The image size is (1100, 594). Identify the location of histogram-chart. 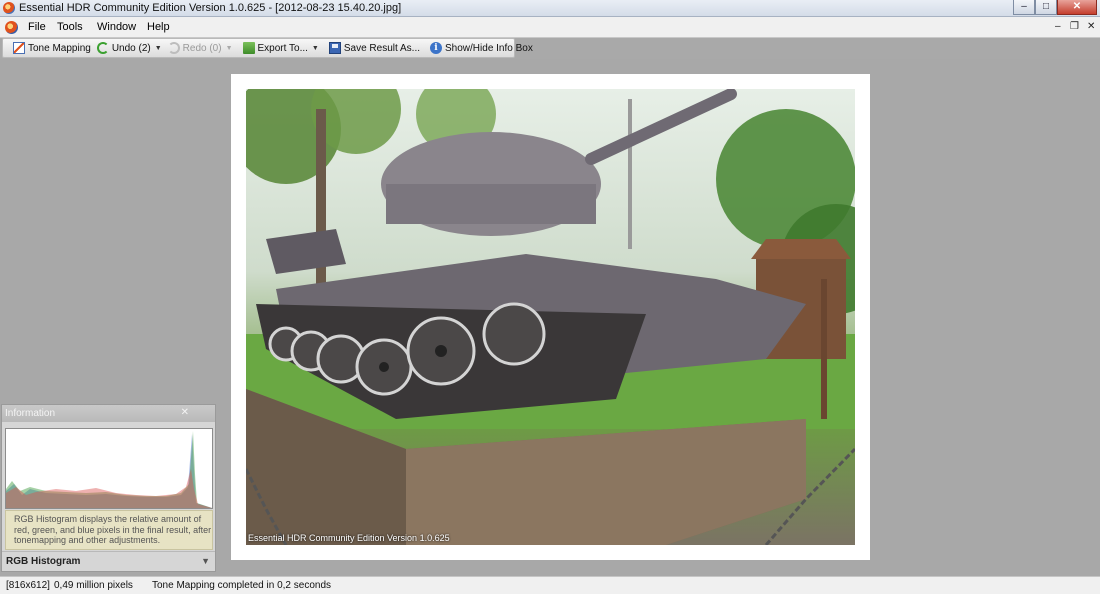
(109, 469).